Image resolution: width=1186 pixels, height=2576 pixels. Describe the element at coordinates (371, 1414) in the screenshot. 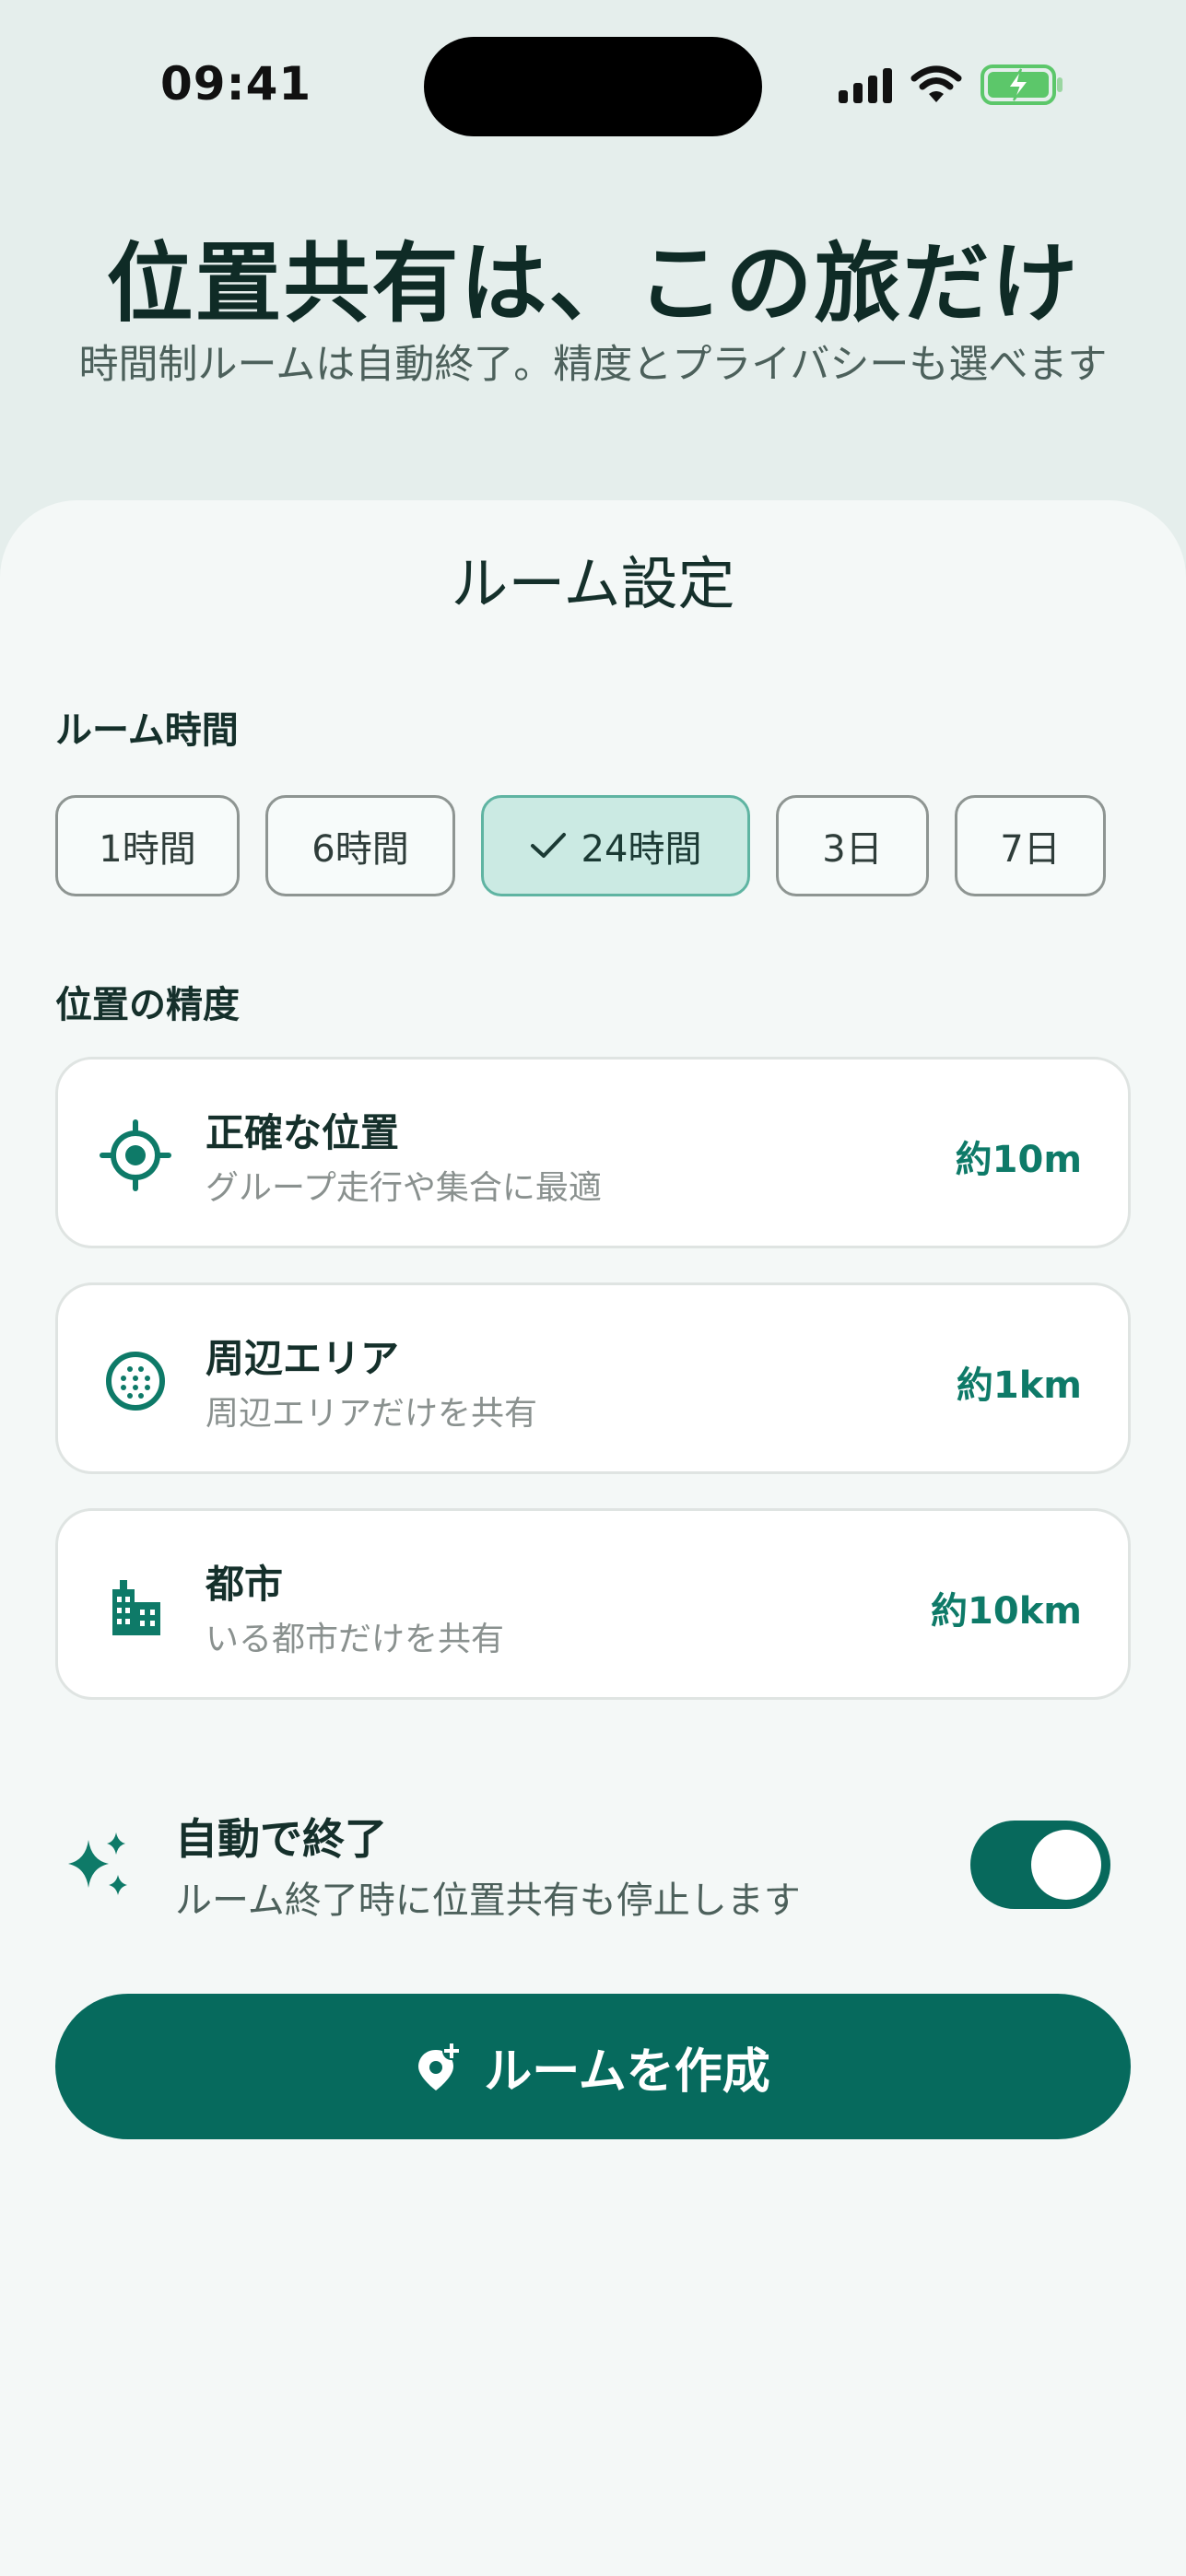

I see `precision-option-subtitle: 周辺エリアだけを共有` at that location.